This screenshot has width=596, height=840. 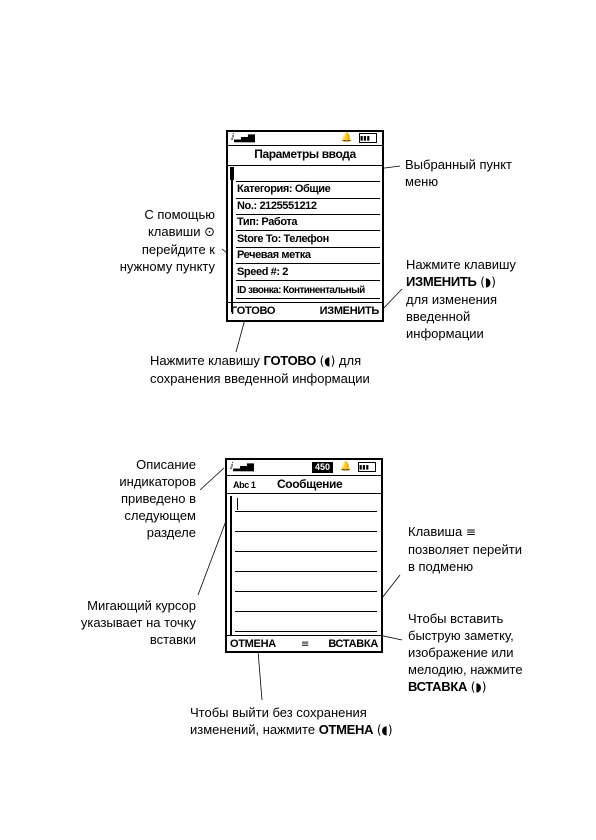 What do you see at coordinates (461, 264) in the screenshot?
I see `caption-change-line1: Нажмите клавишу` at bounding box center [461, 264].